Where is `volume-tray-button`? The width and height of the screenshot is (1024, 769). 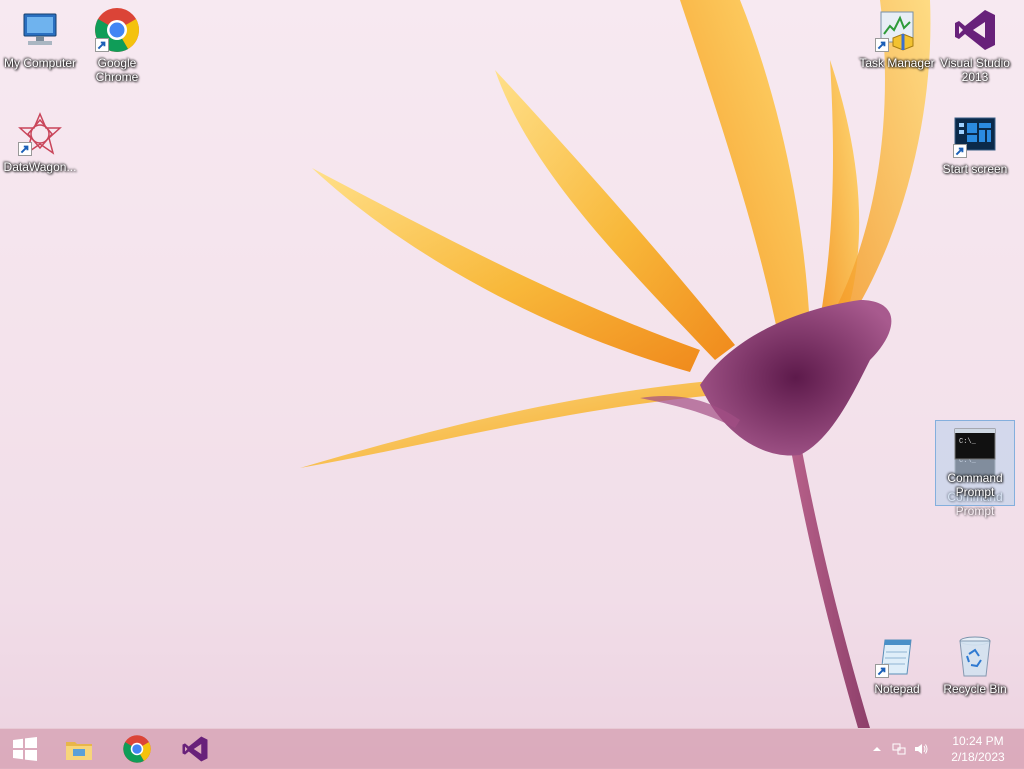
volume-tray-button is located at coordinates (921, 749).